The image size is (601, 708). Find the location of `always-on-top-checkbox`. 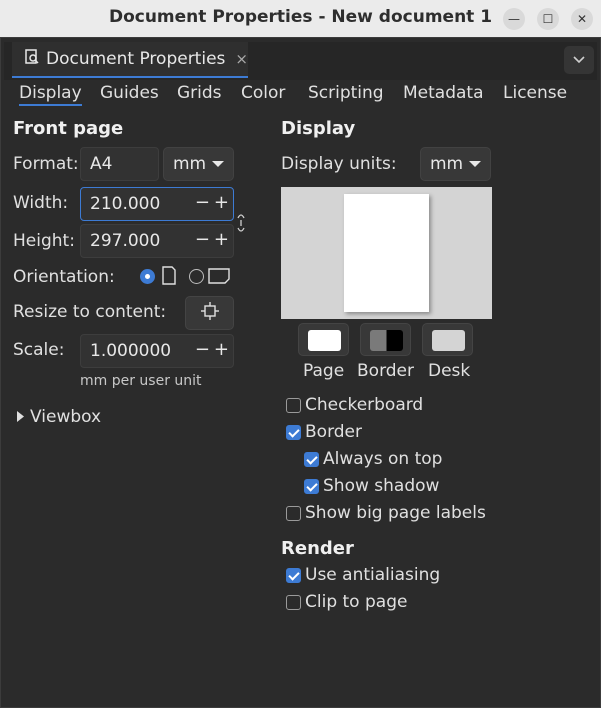

always-on-top-checkbox is located at coordinates (311, 459).